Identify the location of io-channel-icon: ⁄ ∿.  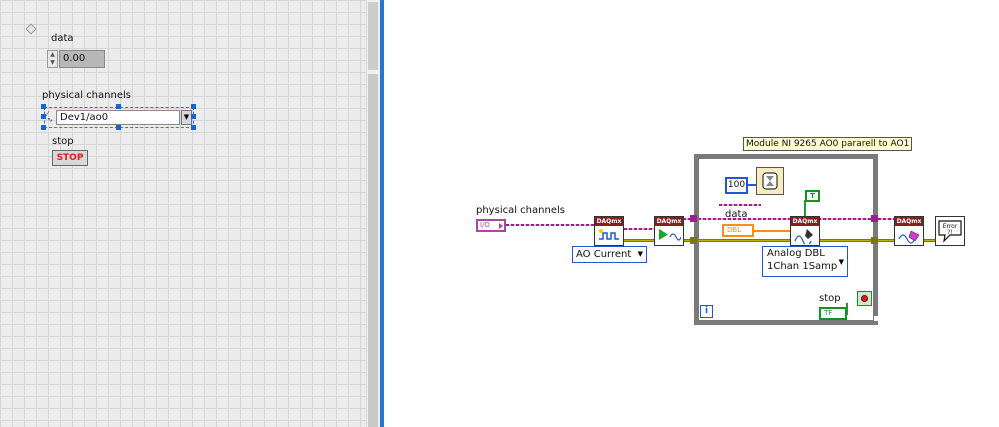
(50, 117).